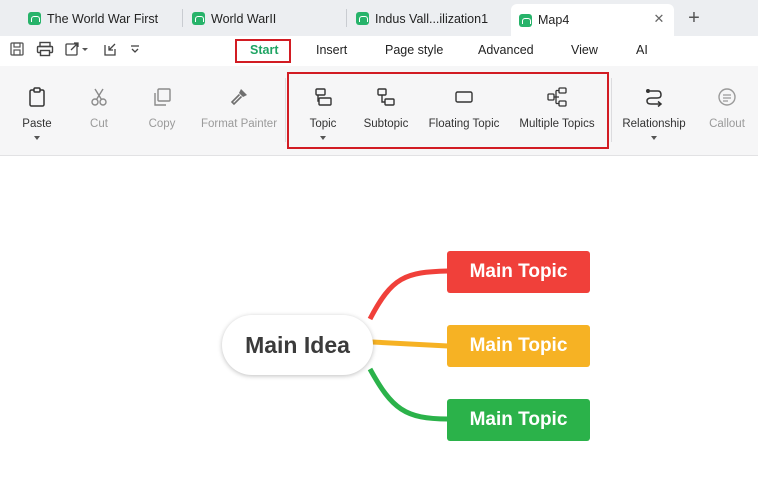 The height and width of the screenshot is (483, 758). Describe the element at coordinates (727, 124) in the screenshot. I see `callout-label: Callout` at that location.